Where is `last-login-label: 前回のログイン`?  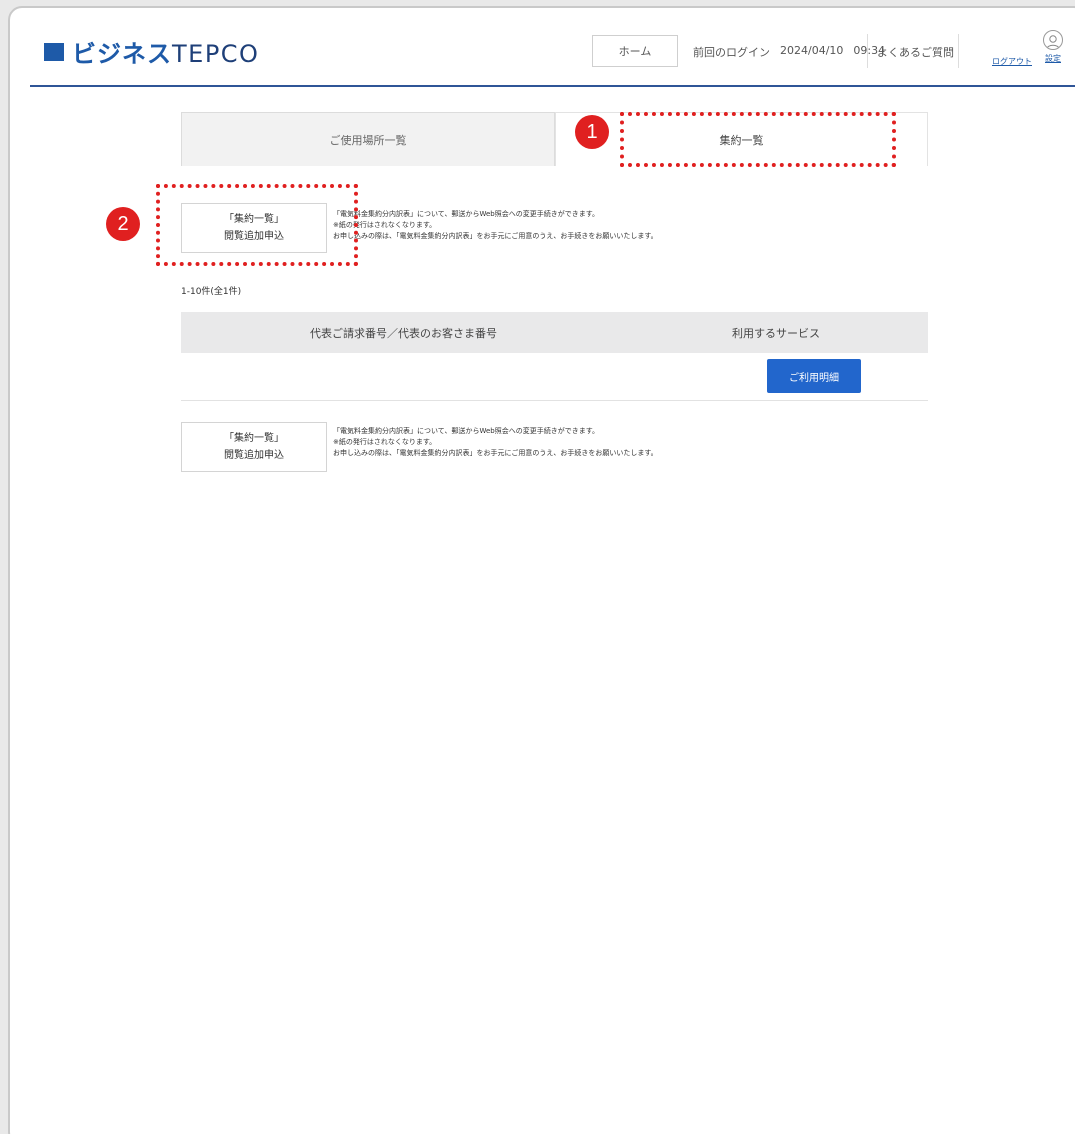
last-login-label: 前回のログイン is located at coordinates (731, 52).